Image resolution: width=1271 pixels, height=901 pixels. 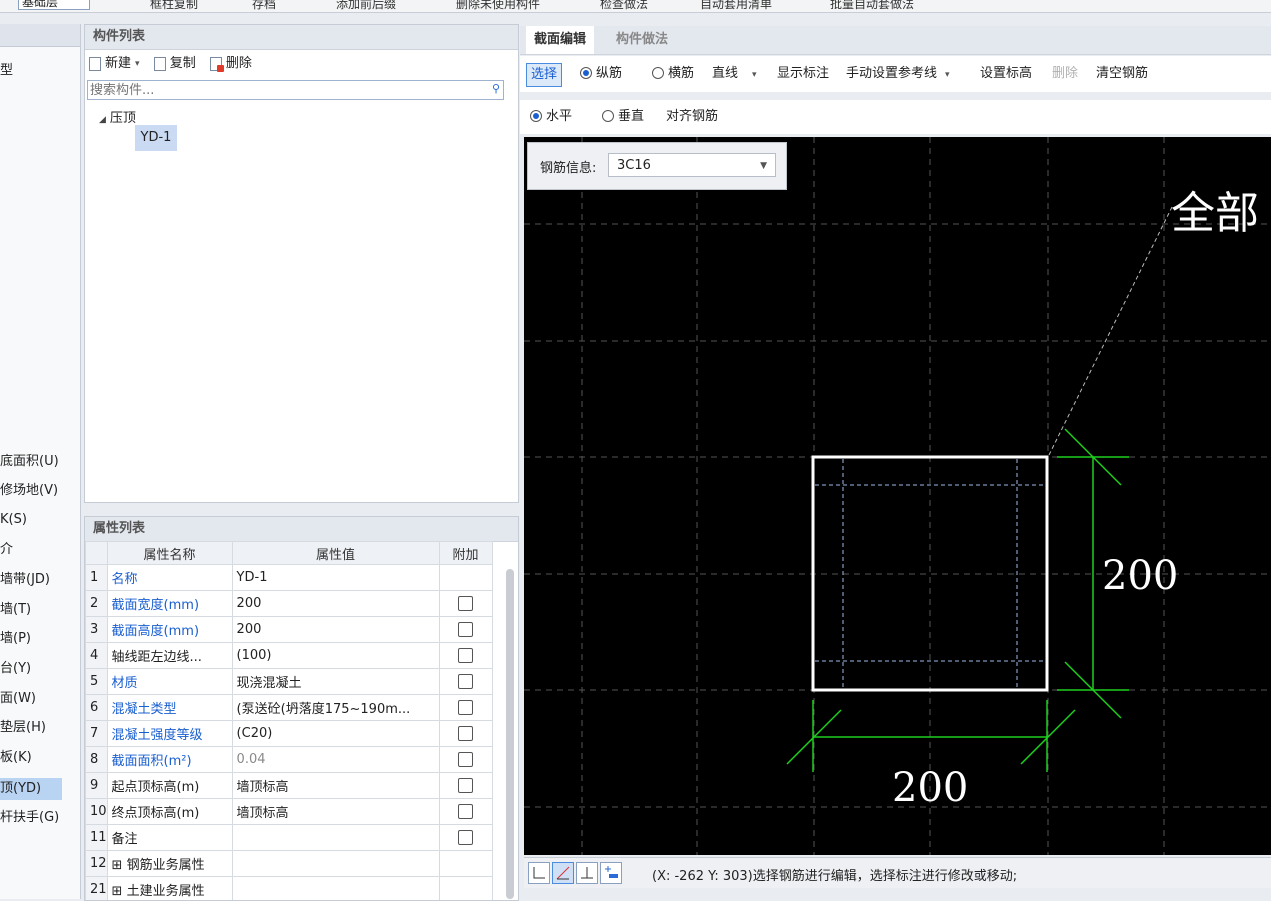 What do you see at coordinates (31, 610) in the screenshot?
I see `nav-item: 墙(T)` at bounding box center [31, 610].